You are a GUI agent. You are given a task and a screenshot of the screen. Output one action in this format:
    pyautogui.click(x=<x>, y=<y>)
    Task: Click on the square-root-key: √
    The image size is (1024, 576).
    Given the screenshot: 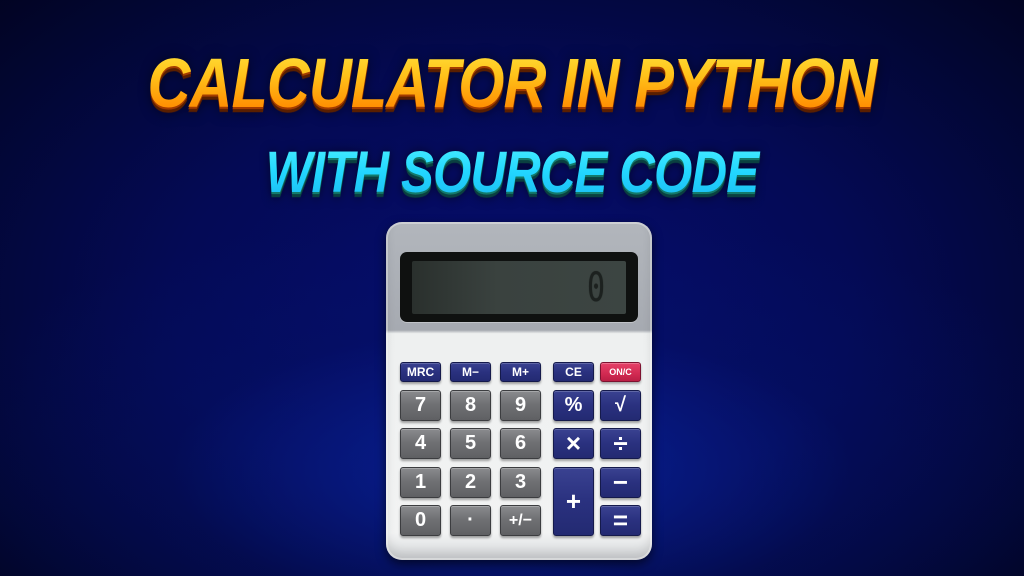 What is the action you would take?
    pyautogui.click(x=620, y=405)
    